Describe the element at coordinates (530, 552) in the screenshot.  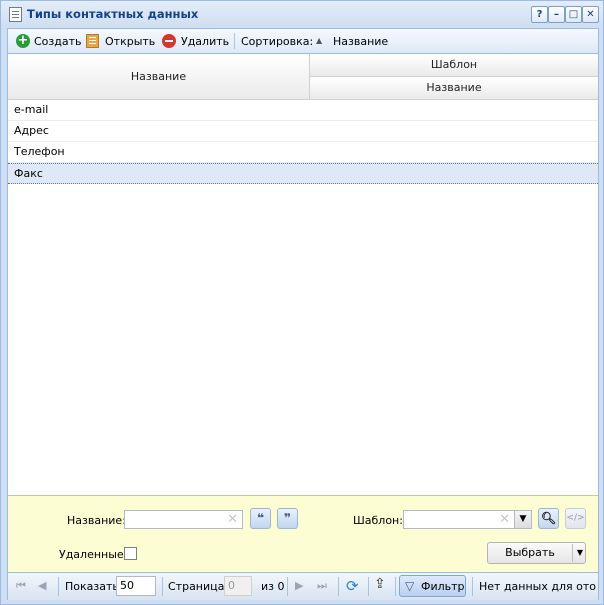
I see `select-button-label: Выбрать` at that location.